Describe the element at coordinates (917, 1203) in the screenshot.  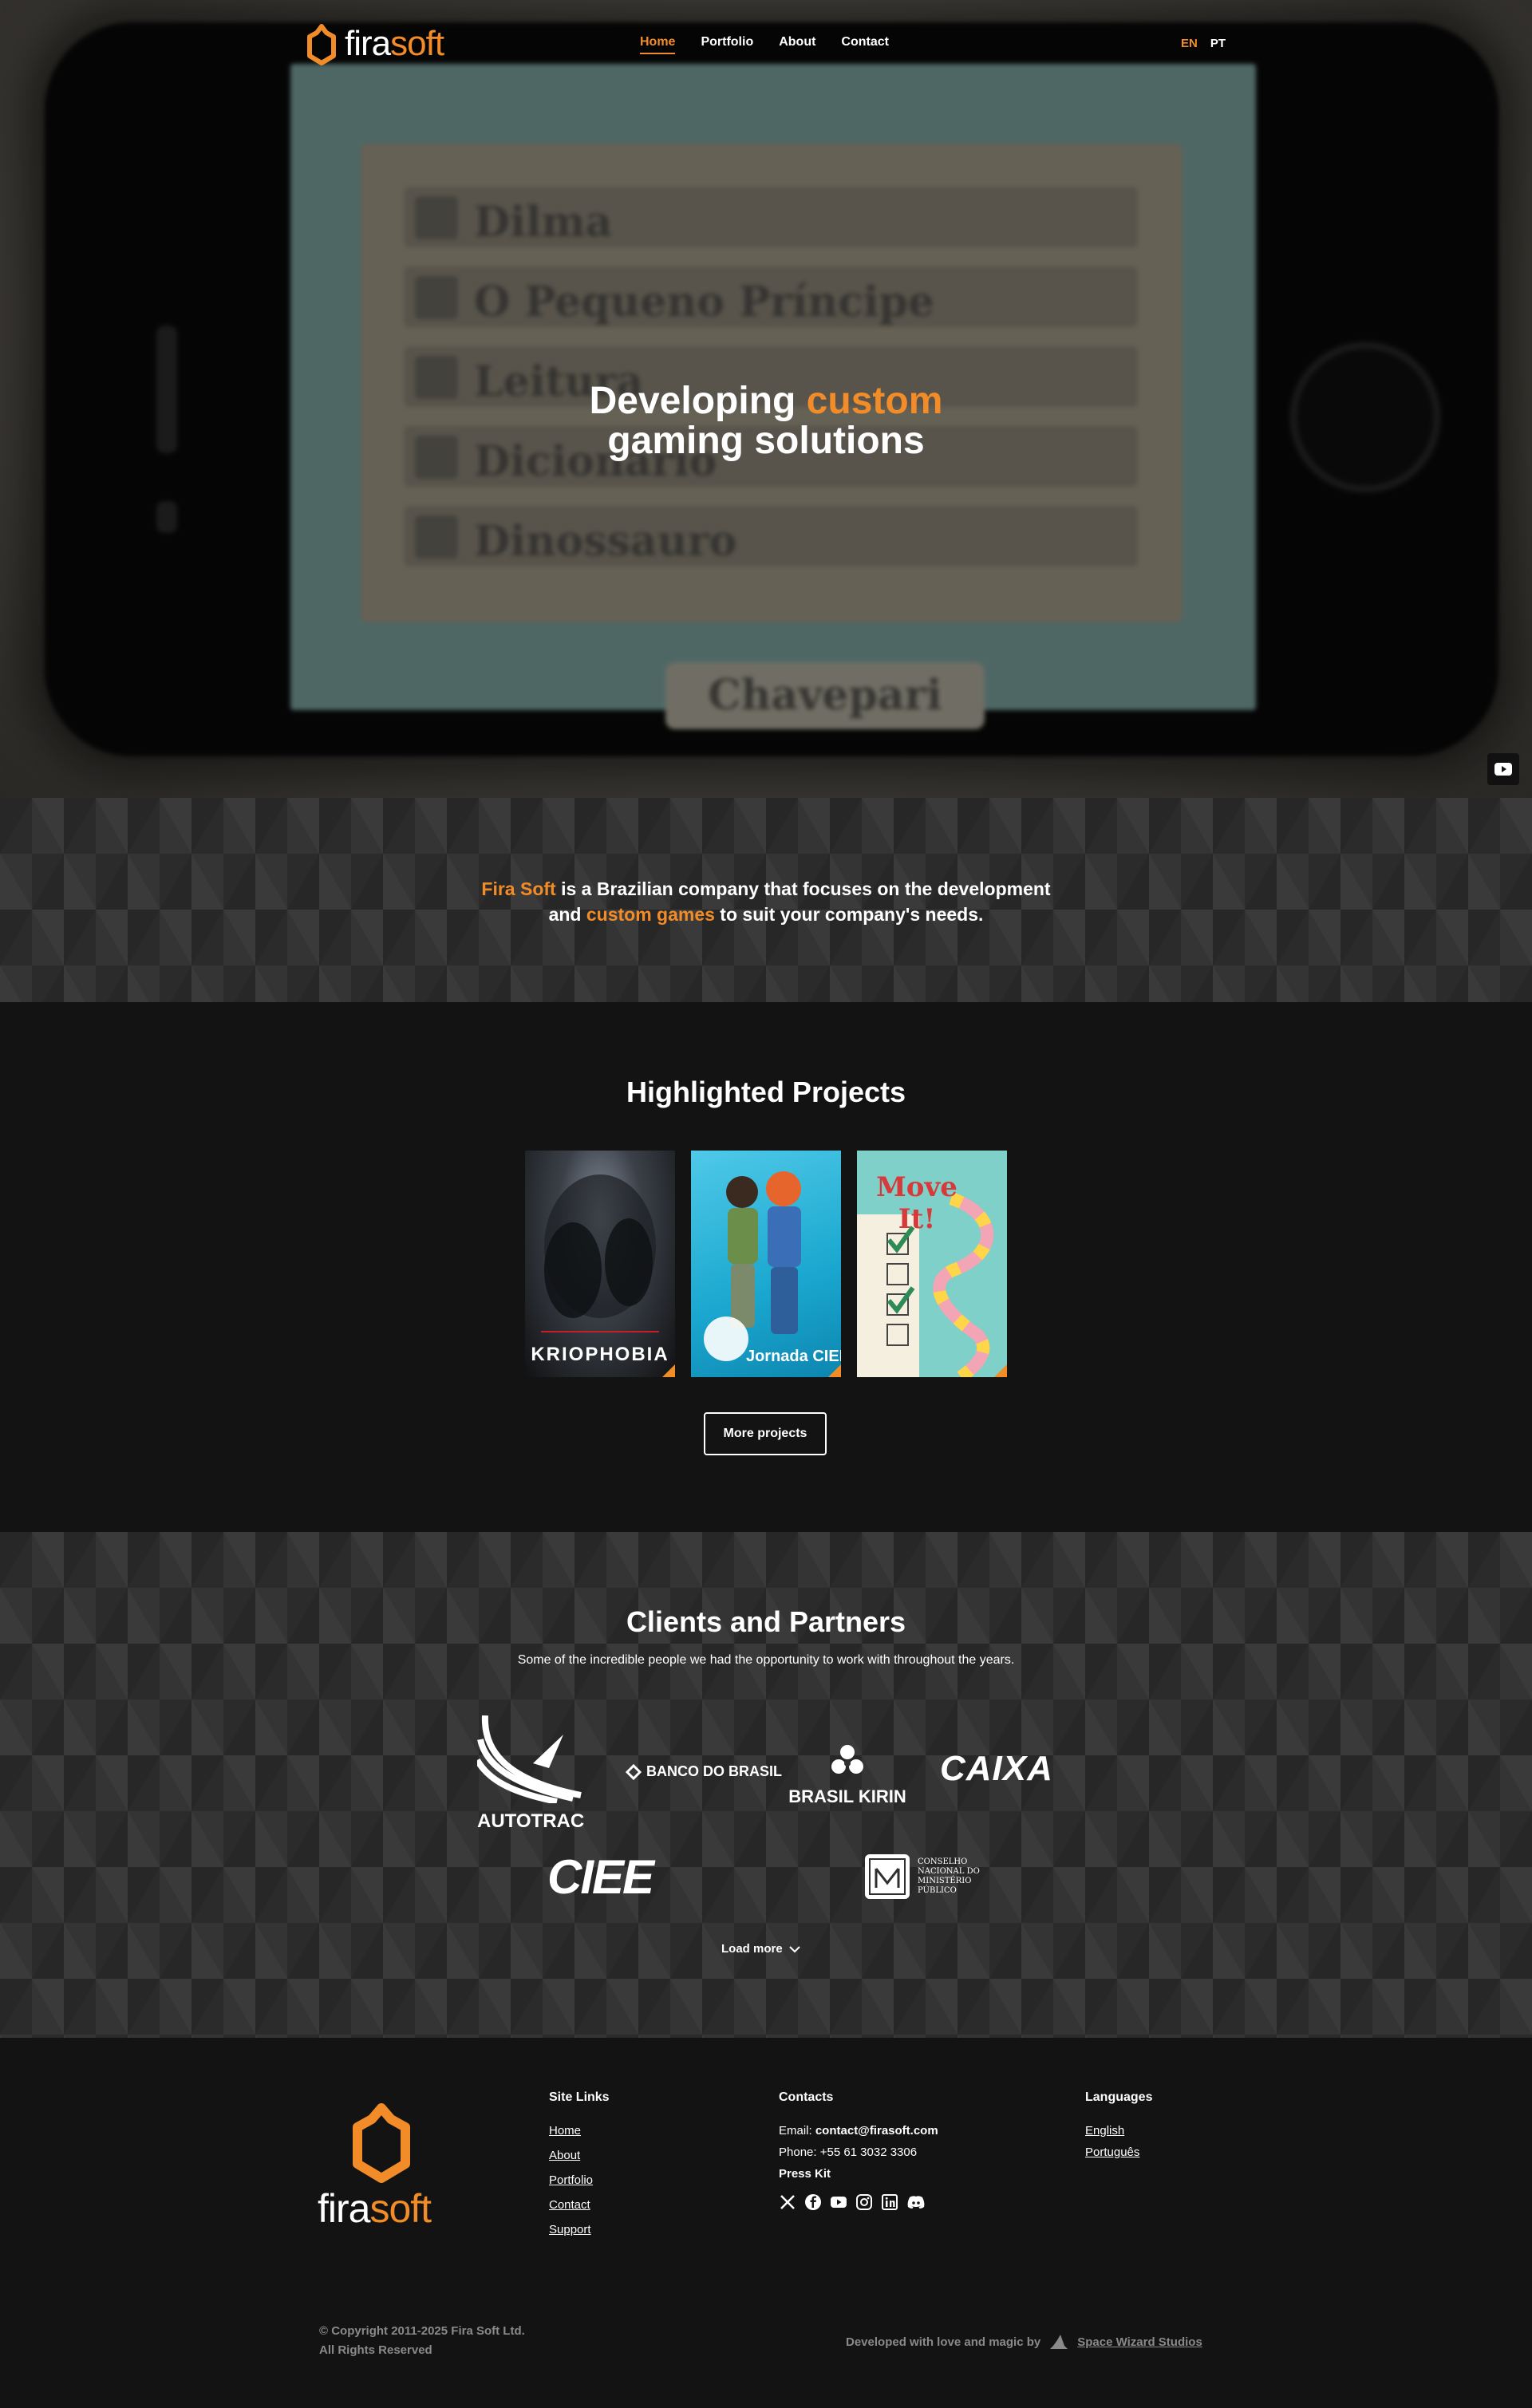
I see `project-card-label: Move It!` at that location.